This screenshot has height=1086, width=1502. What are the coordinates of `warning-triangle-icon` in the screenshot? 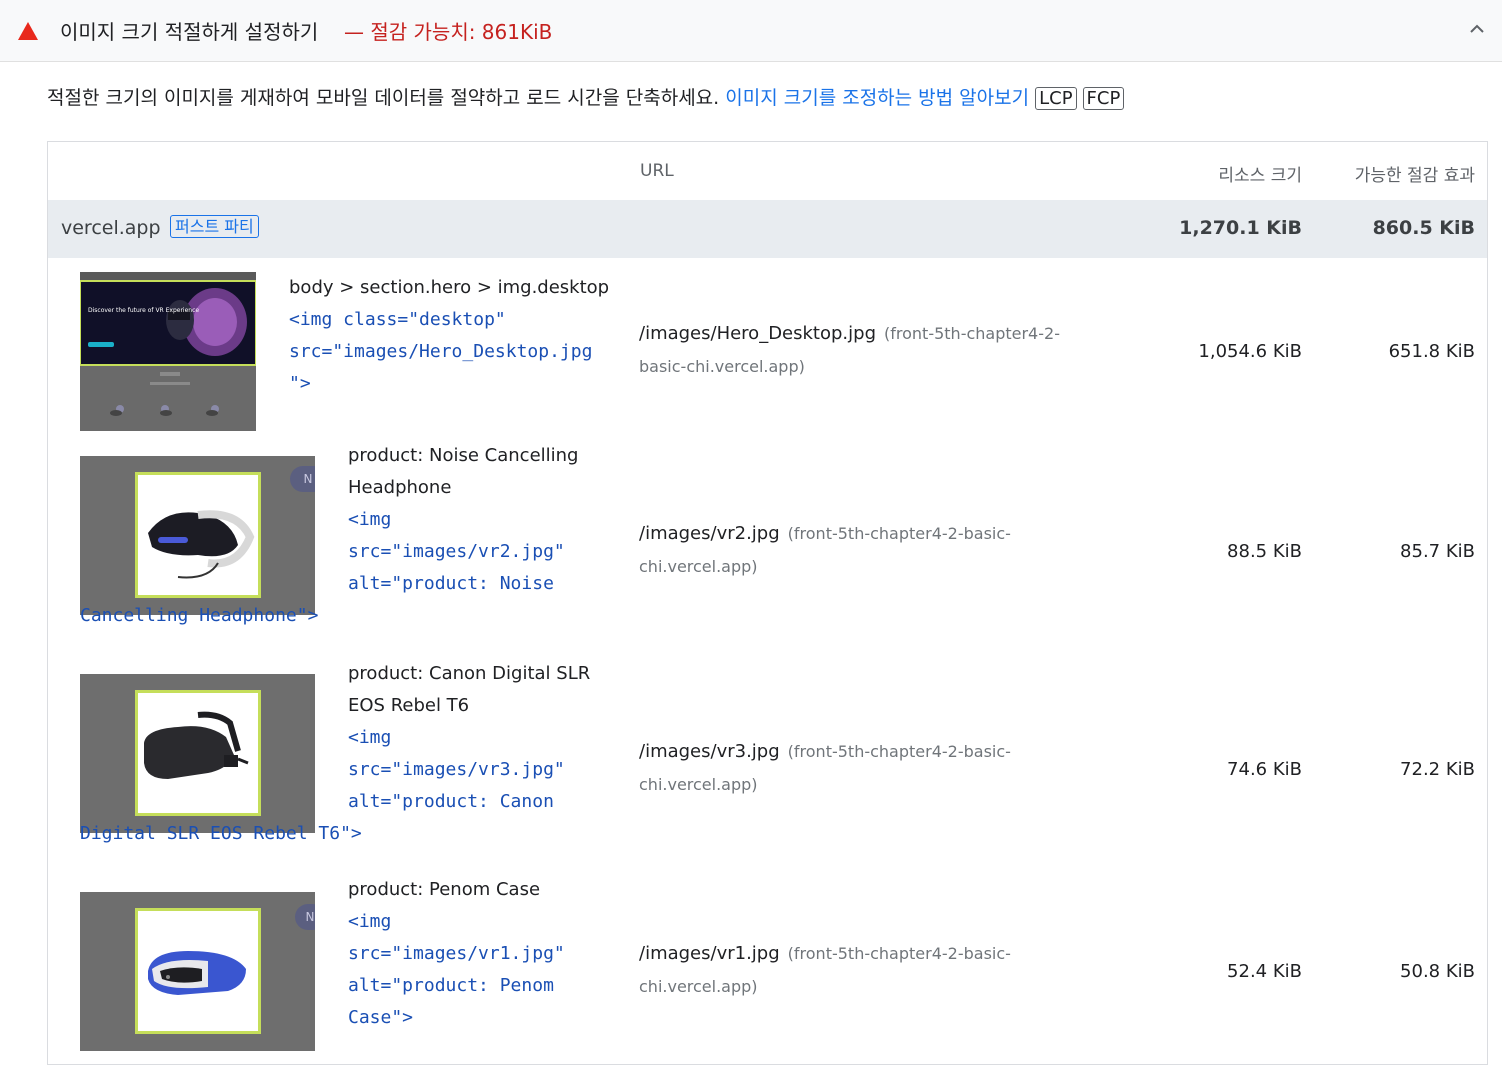 It's located at (28, 31).